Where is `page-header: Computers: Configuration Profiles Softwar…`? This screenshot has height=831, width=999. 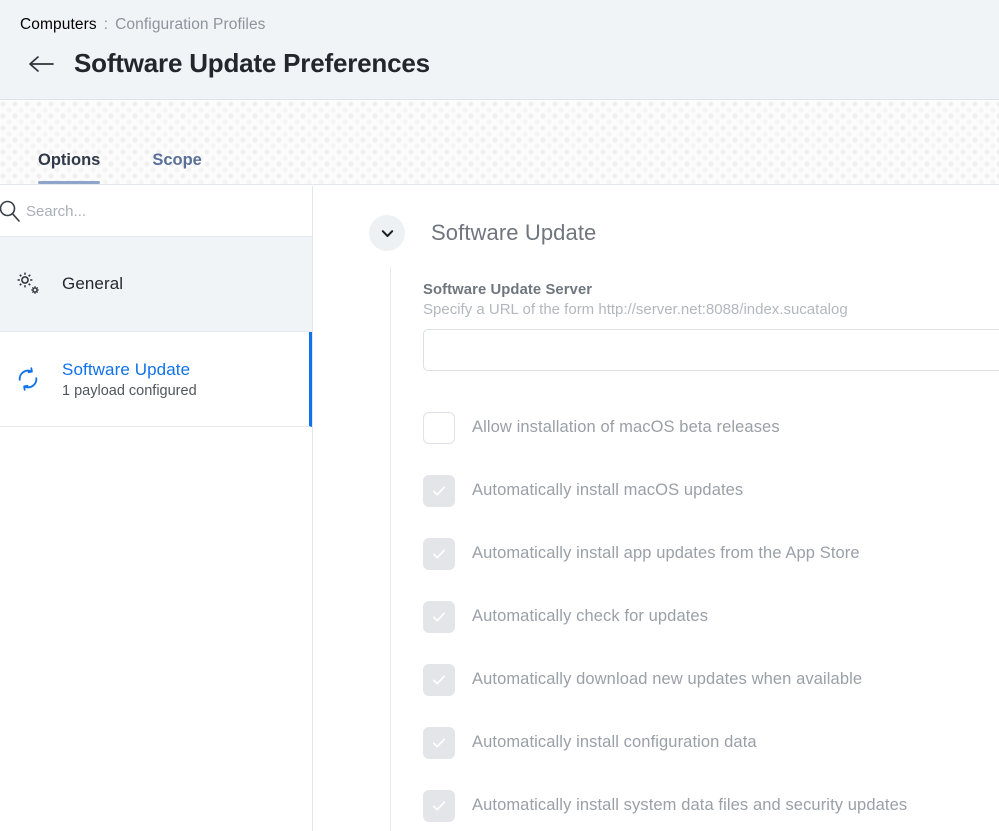
page-header: Computers: Configuration Profiles Softwar… is located at coordinates (499, 50).